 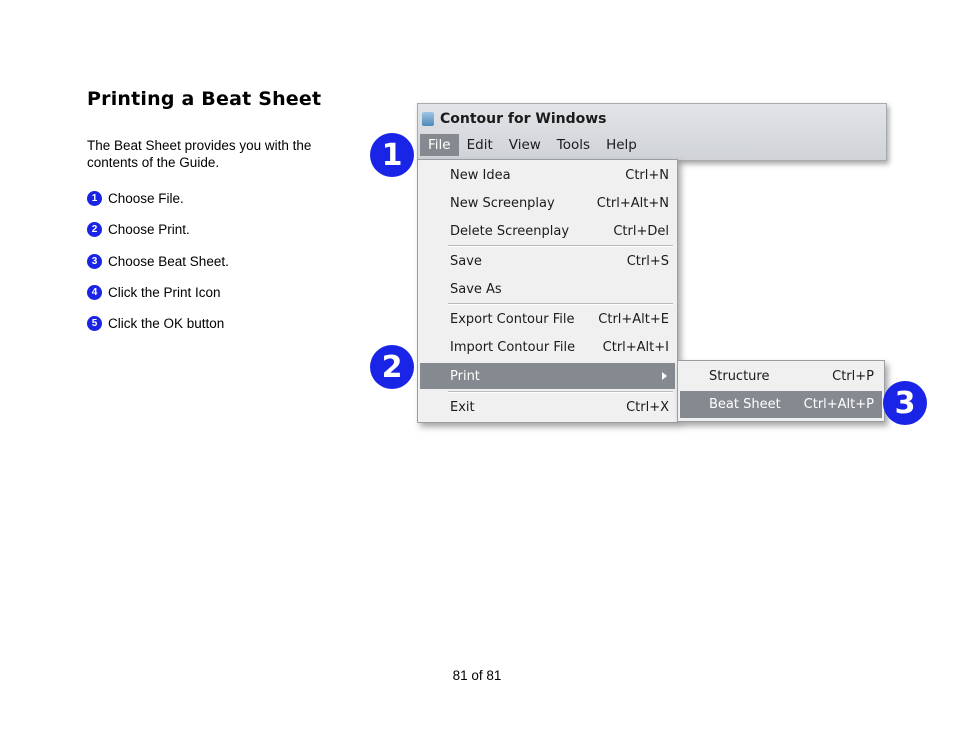 What do you see at coordinates (164, 292) in the screenshot?
I see `step-text: Click the Print Icon` at bounding box center [164, 292].